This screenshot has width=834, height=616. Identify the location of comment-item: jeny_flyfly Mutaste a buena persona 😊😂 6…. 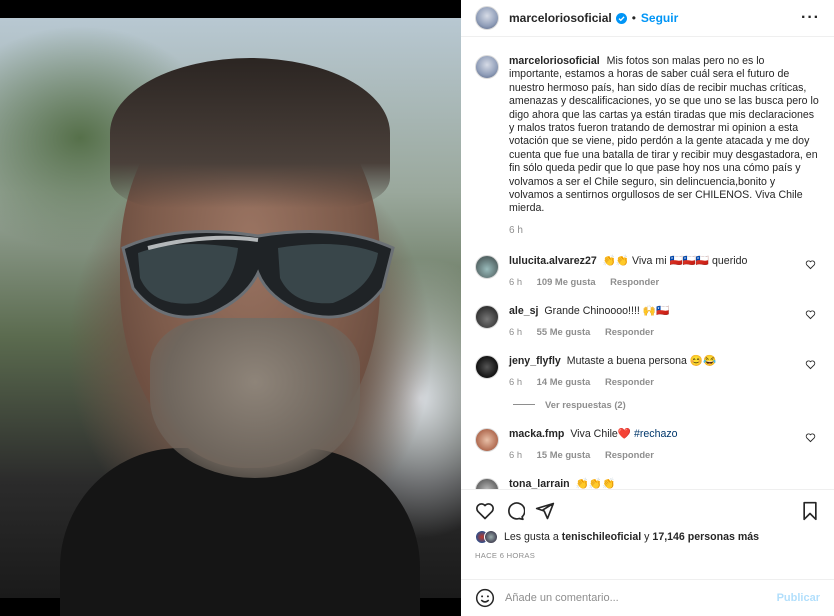
(647, 371).